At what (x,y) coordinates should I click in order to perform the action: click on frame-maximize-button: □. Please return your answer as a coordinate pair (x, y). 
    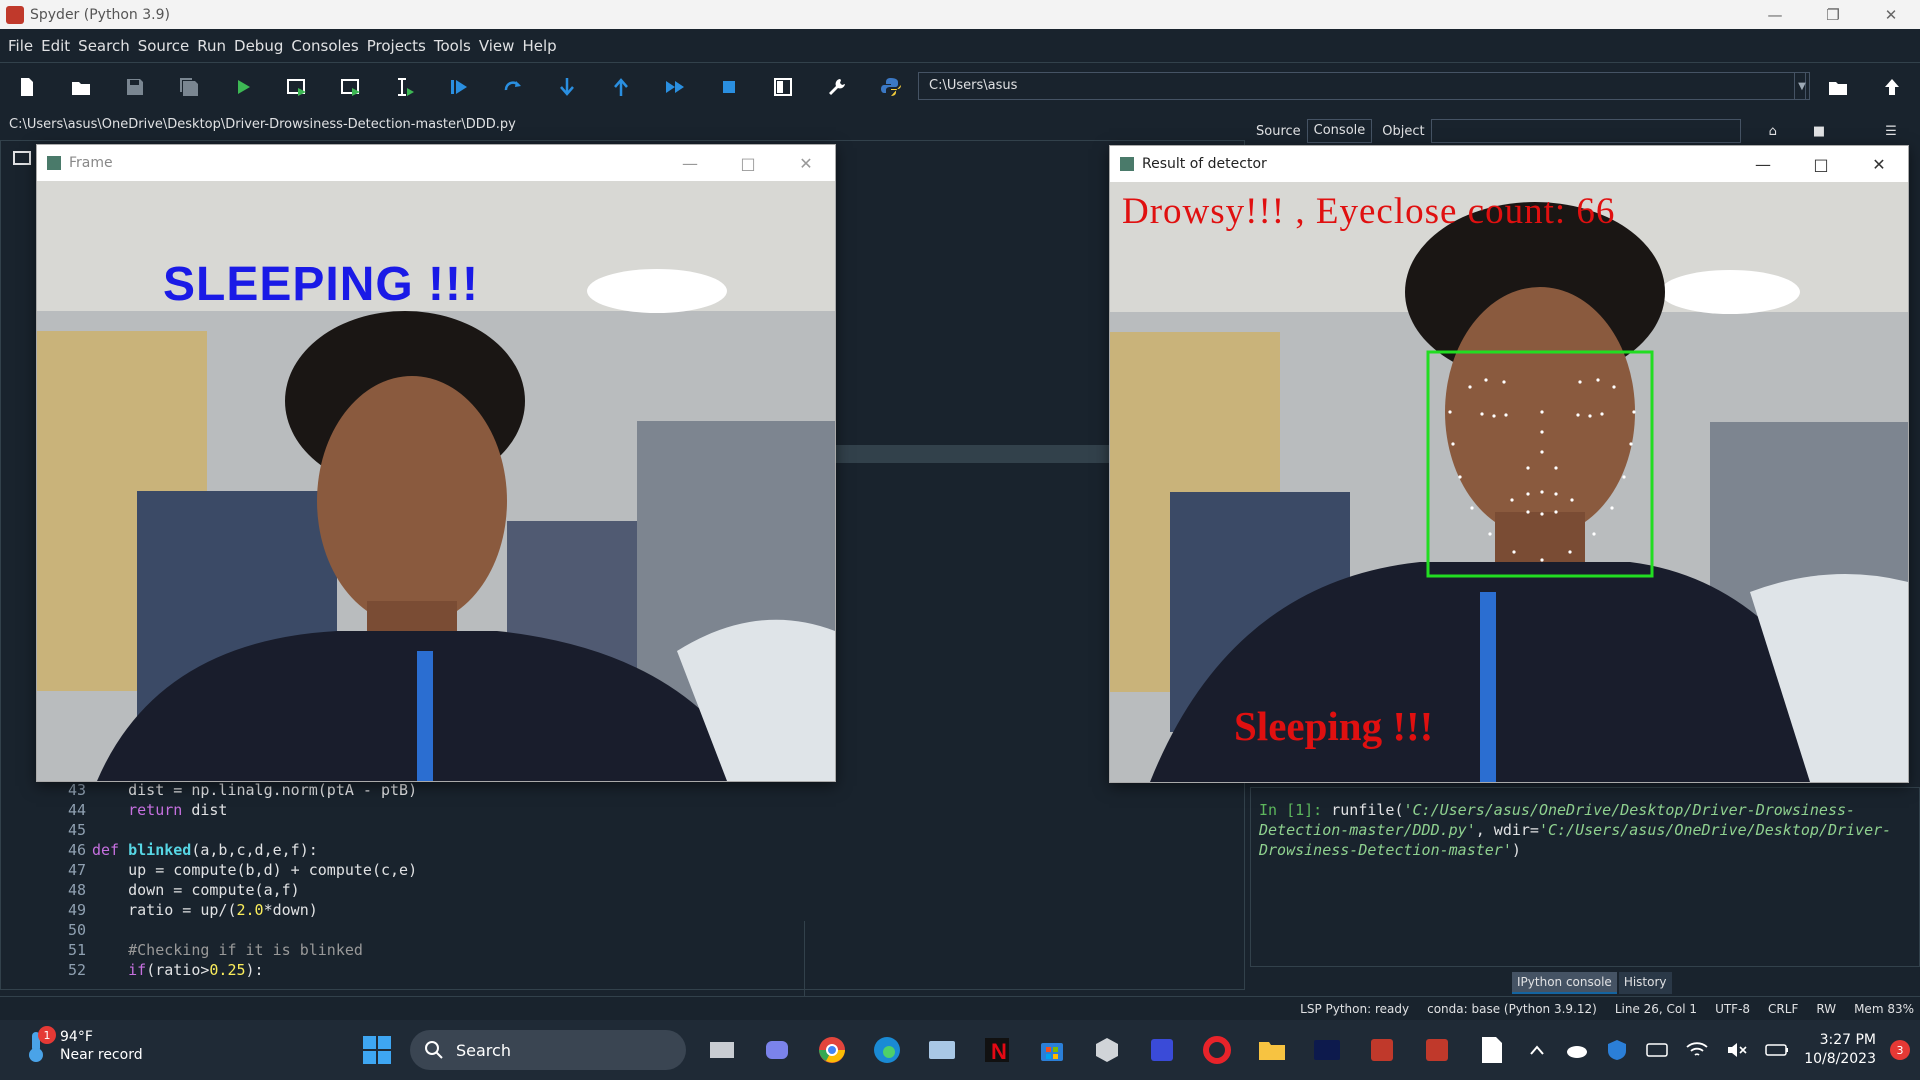
    Looking at the image, I should click on (748, 163).